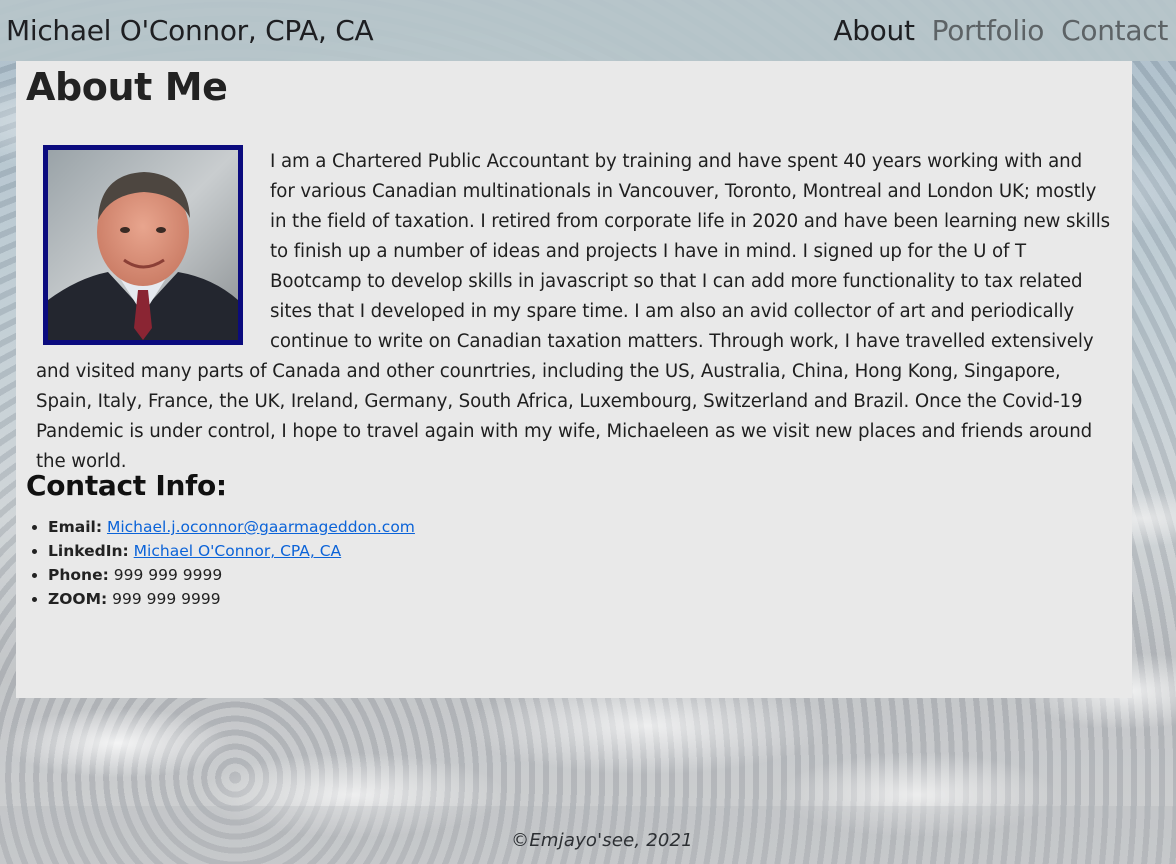 The width and height of the screenshot is (1176, 864). Describe the element at coordinates (874, 30) in the screenshot. I see `nav-link-about: About` at that location.